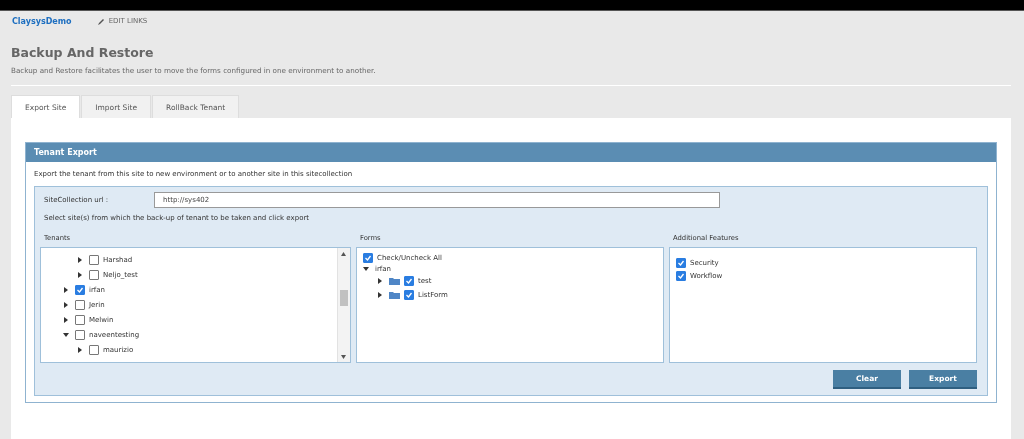 The height and width of the screenshot is (439, 1024). I want to click on scrollbar-track, so click(343, 305).